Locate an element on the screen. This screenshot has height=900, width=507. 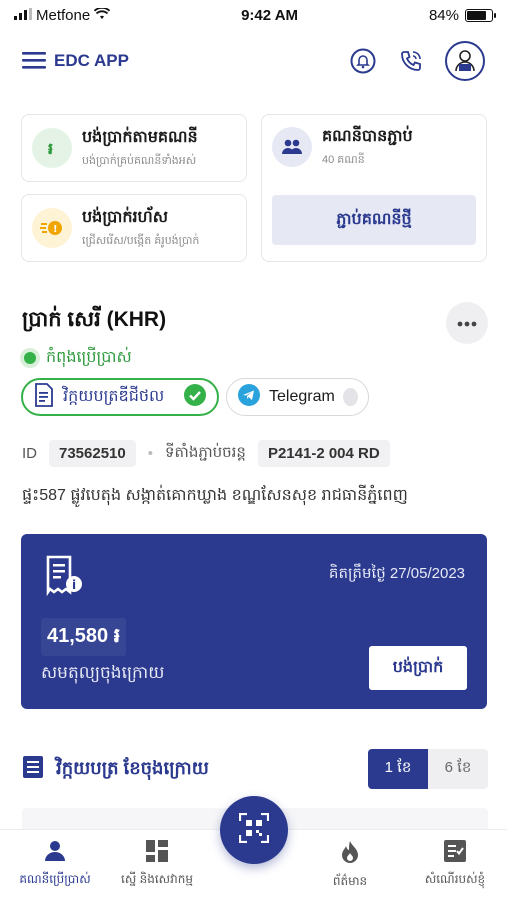
qr-scan-button is located at coordinates (254, 830).